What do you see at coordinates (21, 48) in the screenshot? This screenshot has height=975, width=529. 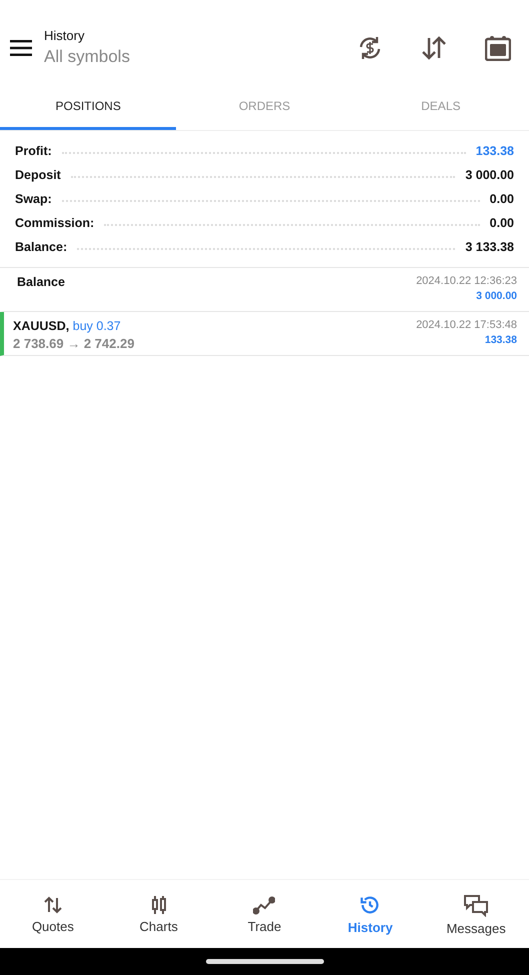 I see `menu-icon` at bounding box center [21, 48].